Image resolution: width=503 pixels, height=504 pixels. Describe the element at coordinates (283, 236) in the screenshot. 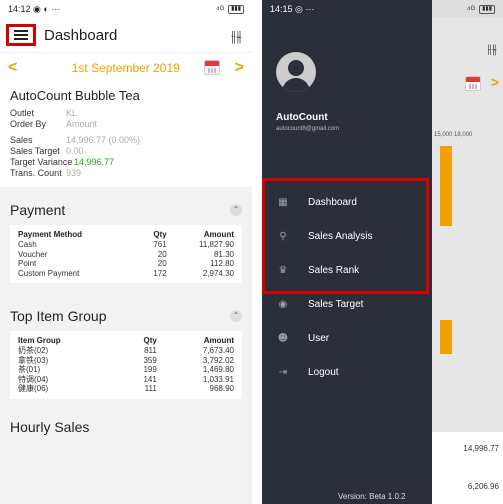

I see `search-chart-icon: ⚲` at that location.